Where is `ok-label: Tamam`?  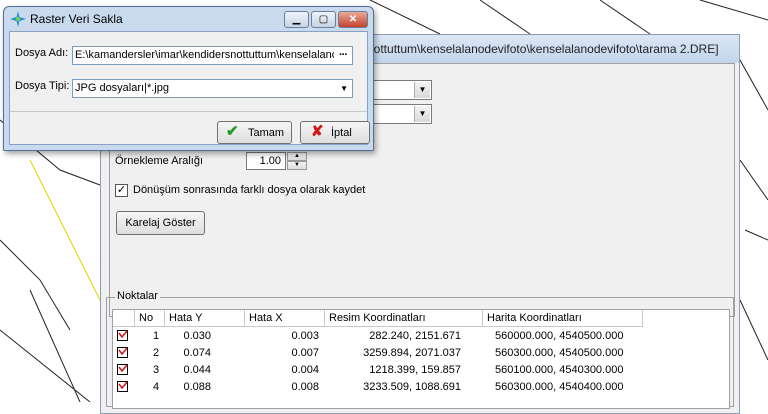
ok-label: Tamam is located at coordinates (266, 133).